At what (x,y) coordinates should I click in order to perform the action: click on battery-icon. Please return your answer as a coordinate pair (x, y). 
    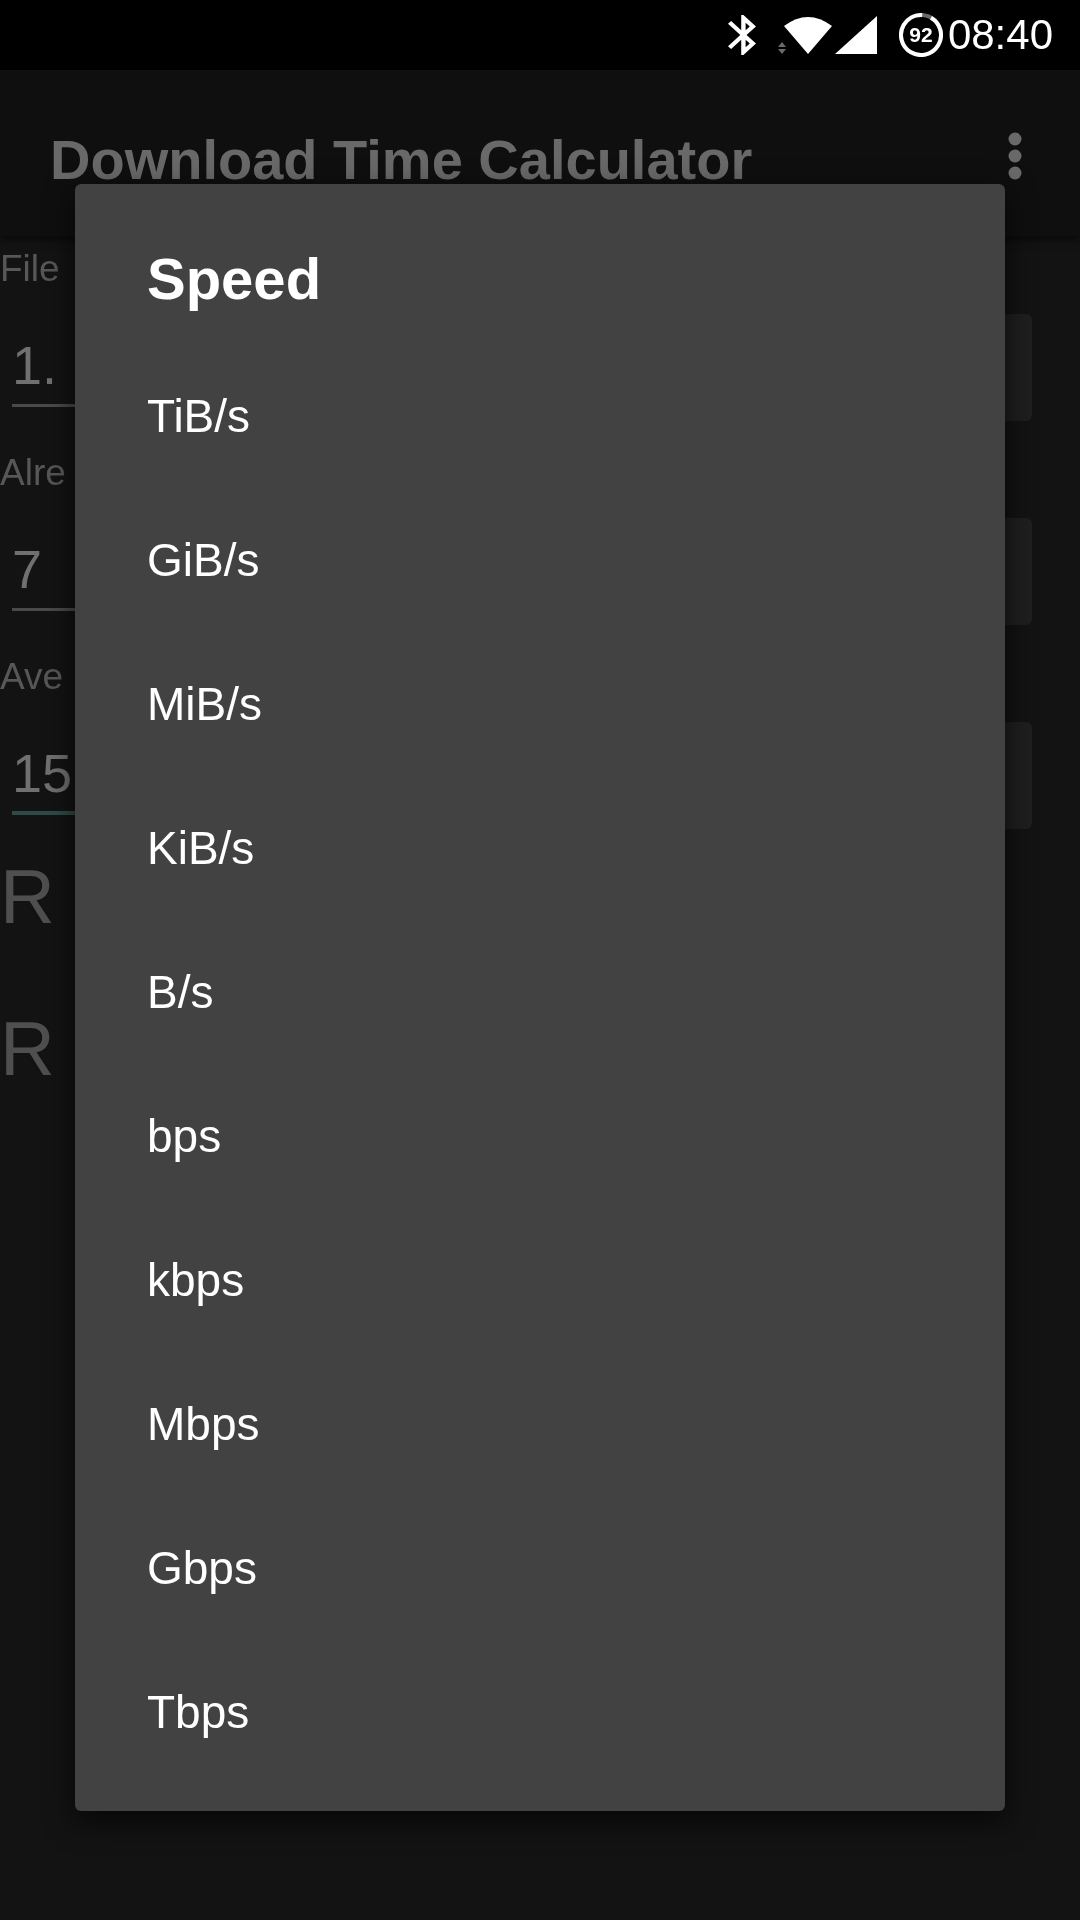
    Looking at the image, I should click on (920, 35).